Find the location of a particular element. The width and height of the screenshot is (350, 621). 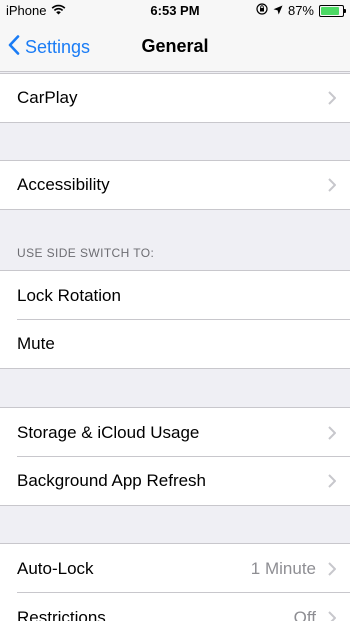

row-mute: Mute is located at coordinates (175, 344).